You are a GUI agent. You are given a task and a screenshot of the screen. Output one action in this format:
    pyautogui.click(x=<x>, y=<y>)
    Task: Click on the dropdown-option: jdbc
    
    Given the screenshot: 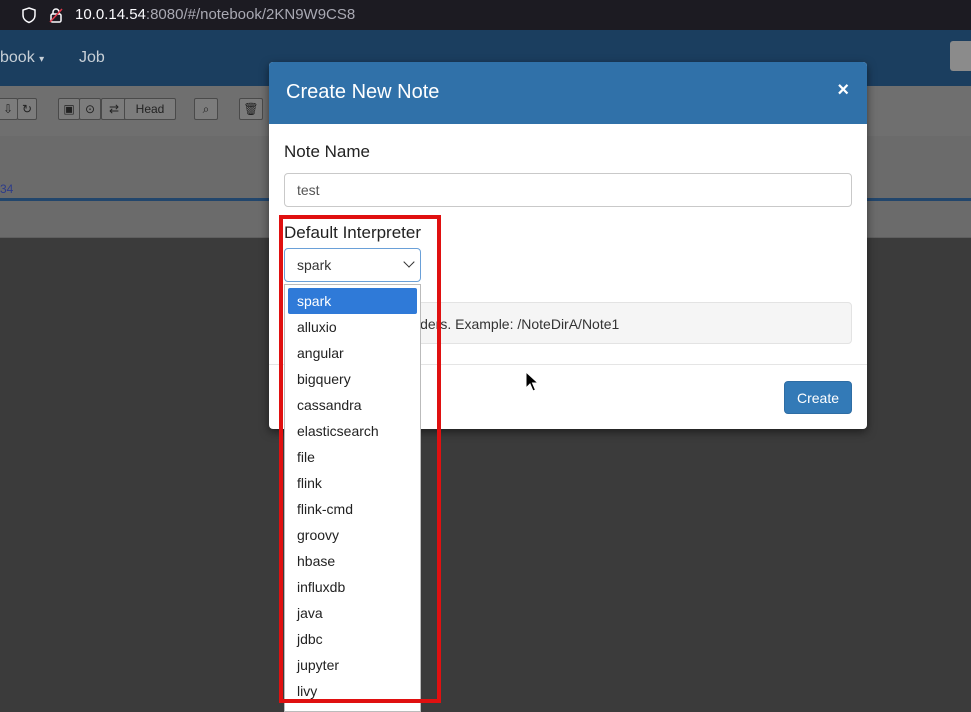 What is the action you would take?
    pyautogui.click(x=352, y=639)
    